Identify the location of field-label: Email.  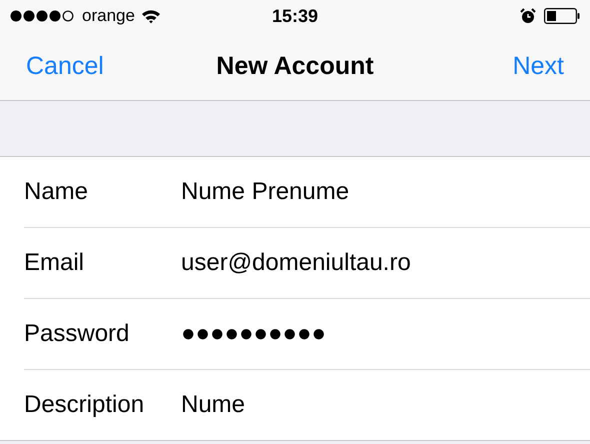
(55, 263).